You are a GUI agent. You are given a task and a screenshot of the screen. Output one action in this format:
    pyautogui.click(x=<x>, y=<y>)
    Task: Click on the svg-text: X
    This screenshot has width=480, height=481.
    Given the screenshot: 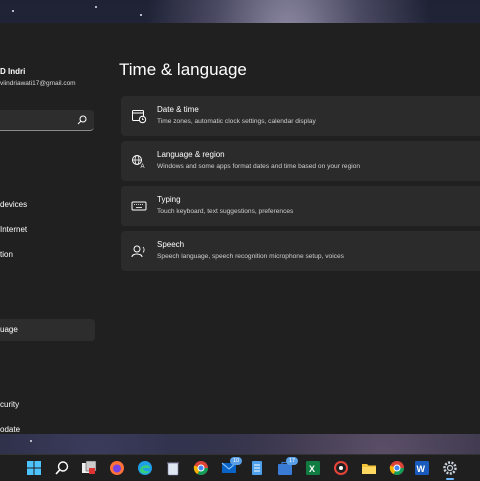 What is the action you would take?
    pyautogui.click(x=312, y=469)
    